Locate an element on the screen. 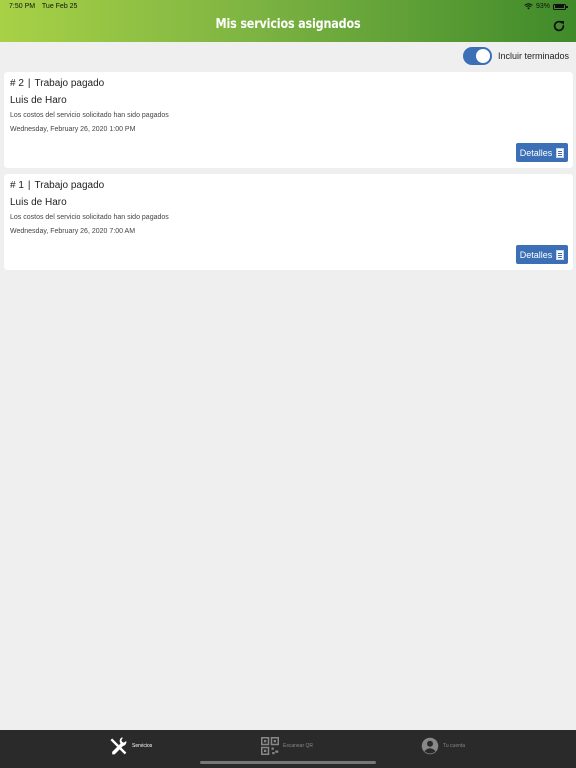 The image size is (576, 768). service-heading: # 2 | Trabajo pagado is located at coordinates (57, 83).